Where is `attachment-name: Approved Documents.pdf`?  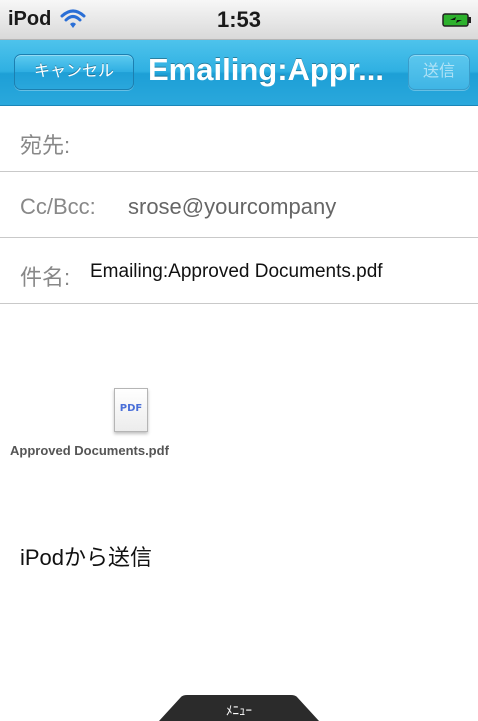 attachment-name: Approved Documents.pdf is located at coordinates (89, 450).